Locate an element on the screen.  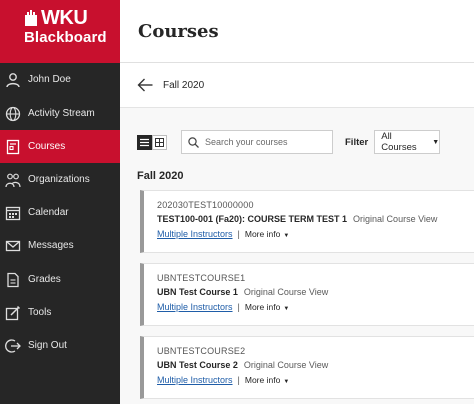
sidebar-item-label: Messages is located at coordinates (51, 245).